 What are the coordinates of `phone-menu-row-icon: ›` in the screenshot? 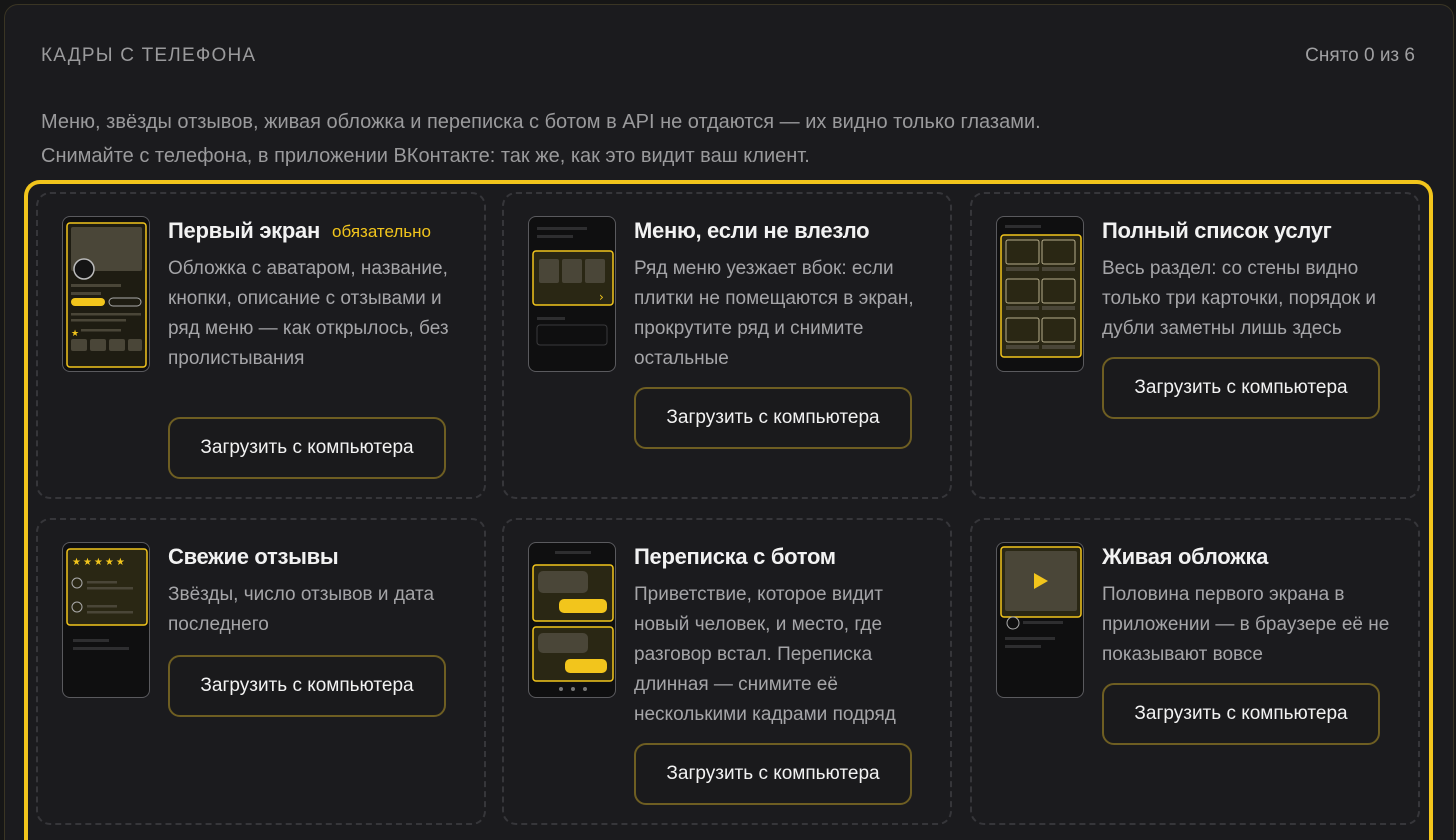 It's located at (572, 294).